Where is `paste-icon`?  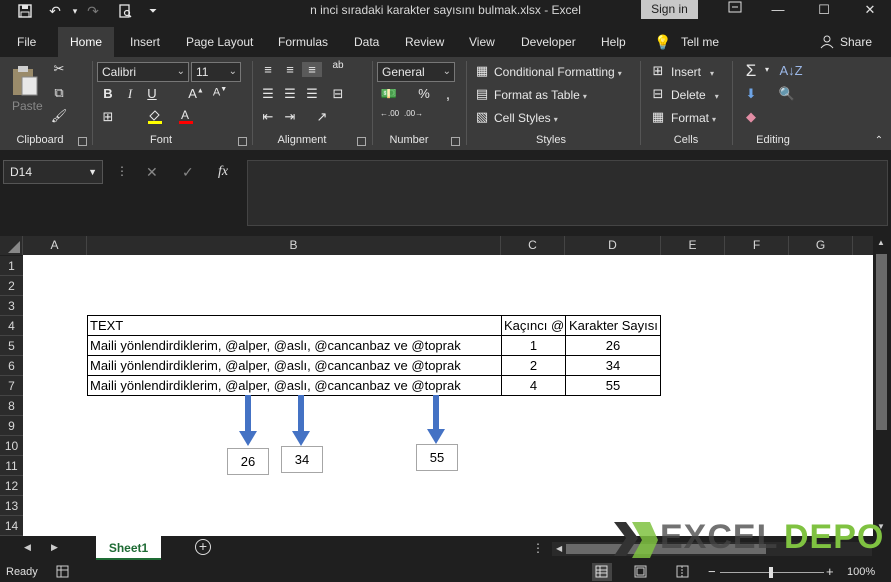 paste-icon is located at coordinates (25, 81).